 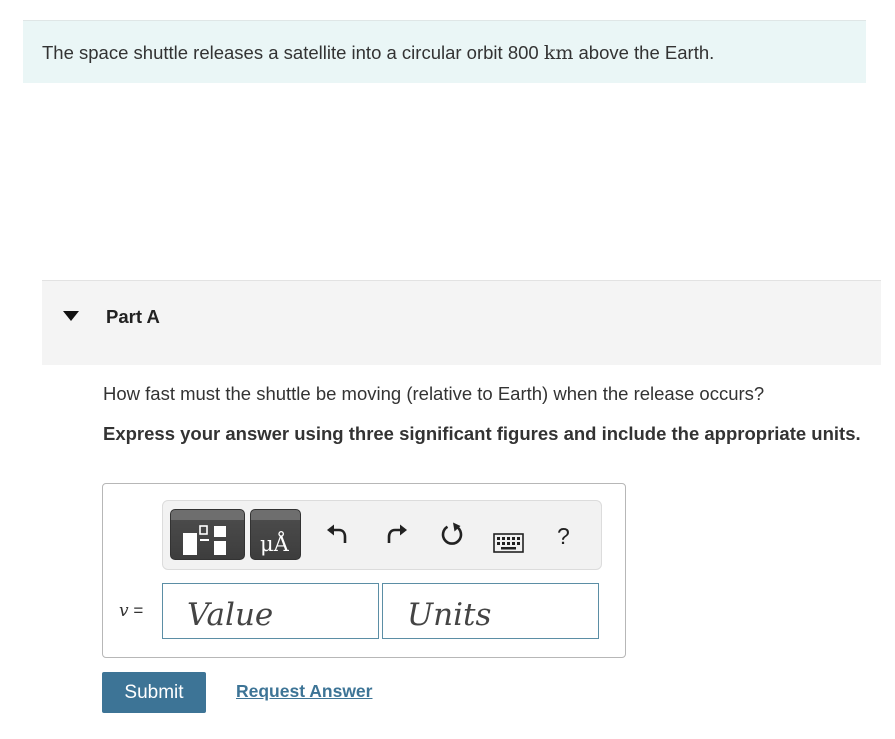 What do you see at coordinates (397, 534) in the screenshot?
I see `redo-icon` at bounding box center [397, 534].